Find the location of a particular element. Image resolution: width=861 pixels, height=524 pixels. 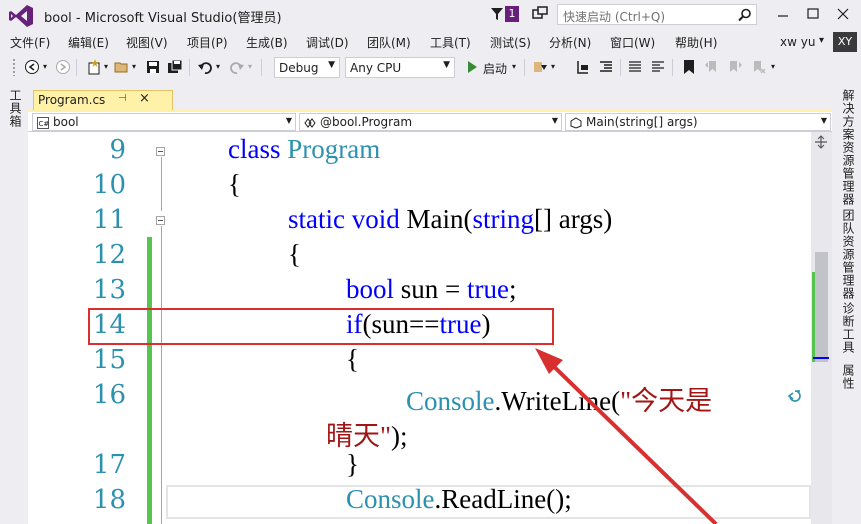

clear-bookmarks-icon is located at coordinates (758, 67).